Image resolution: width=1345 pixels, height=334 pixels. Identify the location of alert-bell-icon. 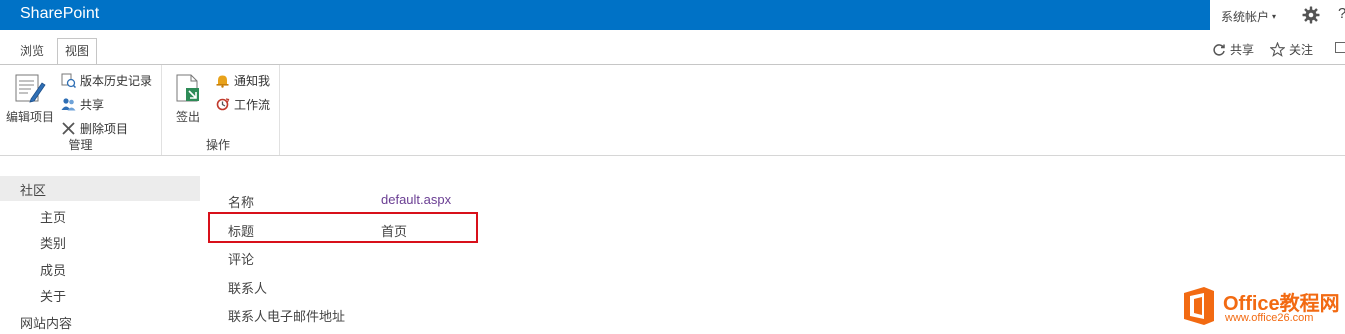
(222, 81).